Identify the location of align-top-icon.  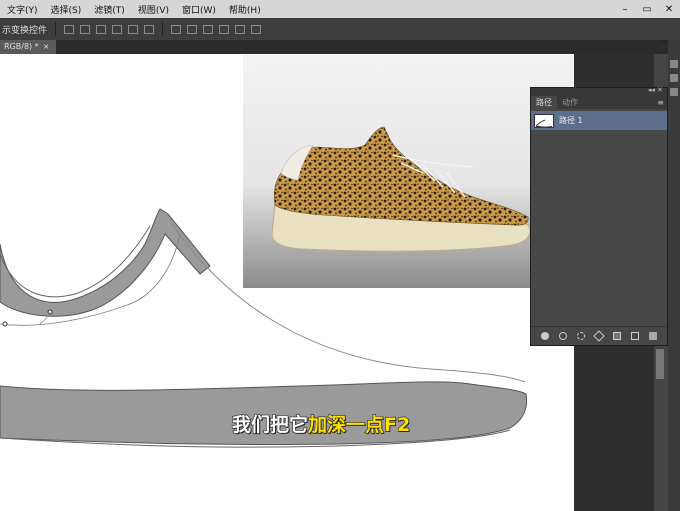
(69, 29).